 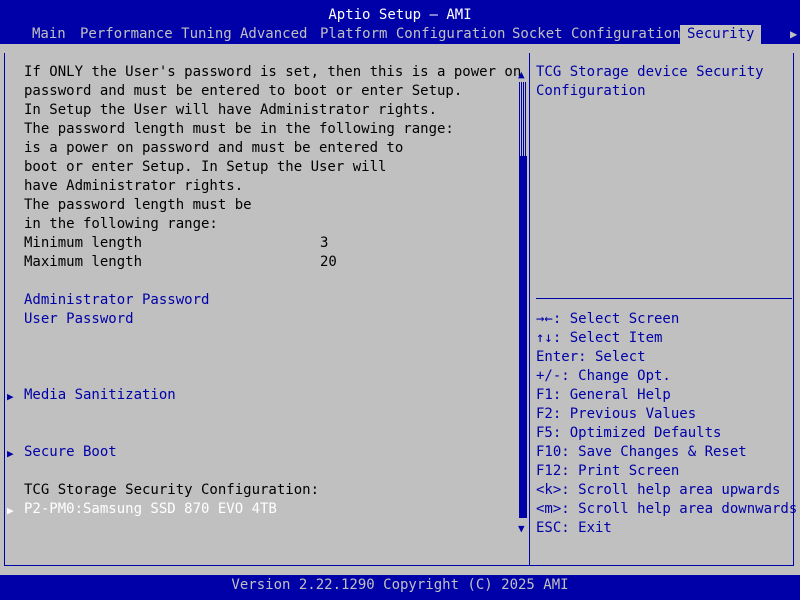 I want to click on max-length-label: Maximum length, so click(x=83, y=262).